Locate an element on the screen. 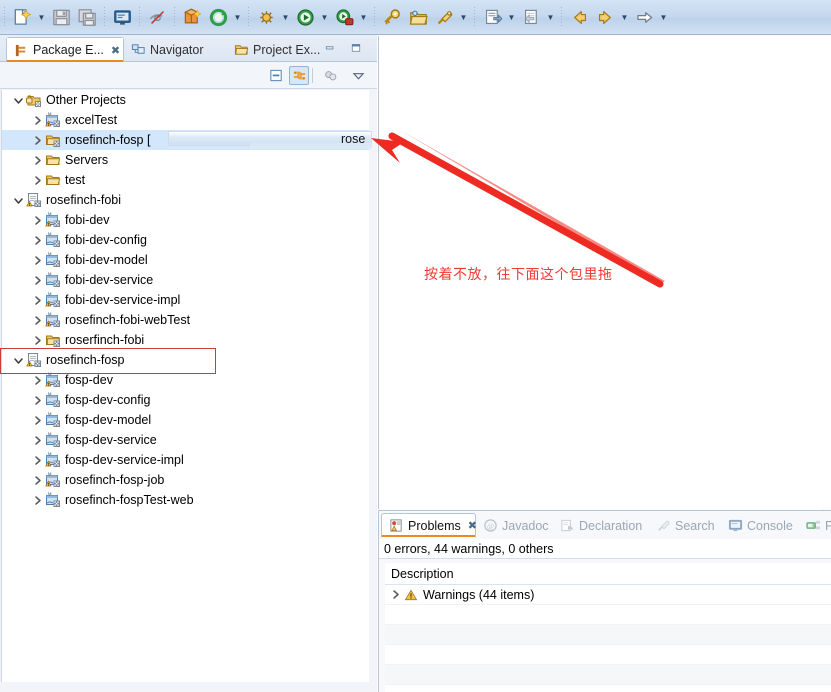  tree-item: Mfosp-dev-service is located at coordinates (185, 440).